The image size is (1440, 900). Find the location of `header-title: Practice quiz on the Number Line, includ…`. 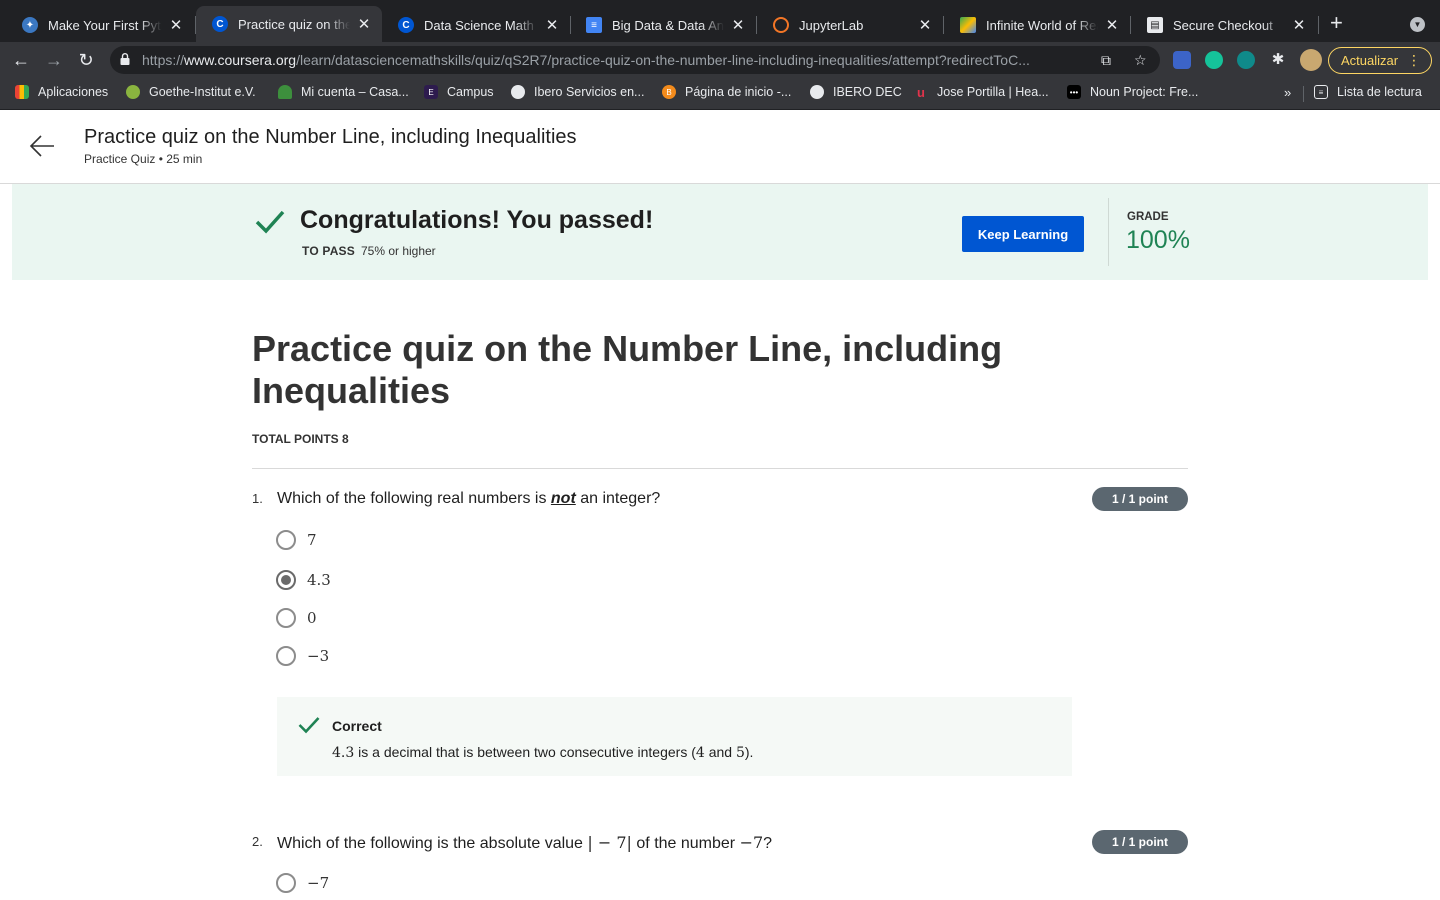

header-title: Practice quiz on the Number Line, includ… is located at coordinates (330, 137).